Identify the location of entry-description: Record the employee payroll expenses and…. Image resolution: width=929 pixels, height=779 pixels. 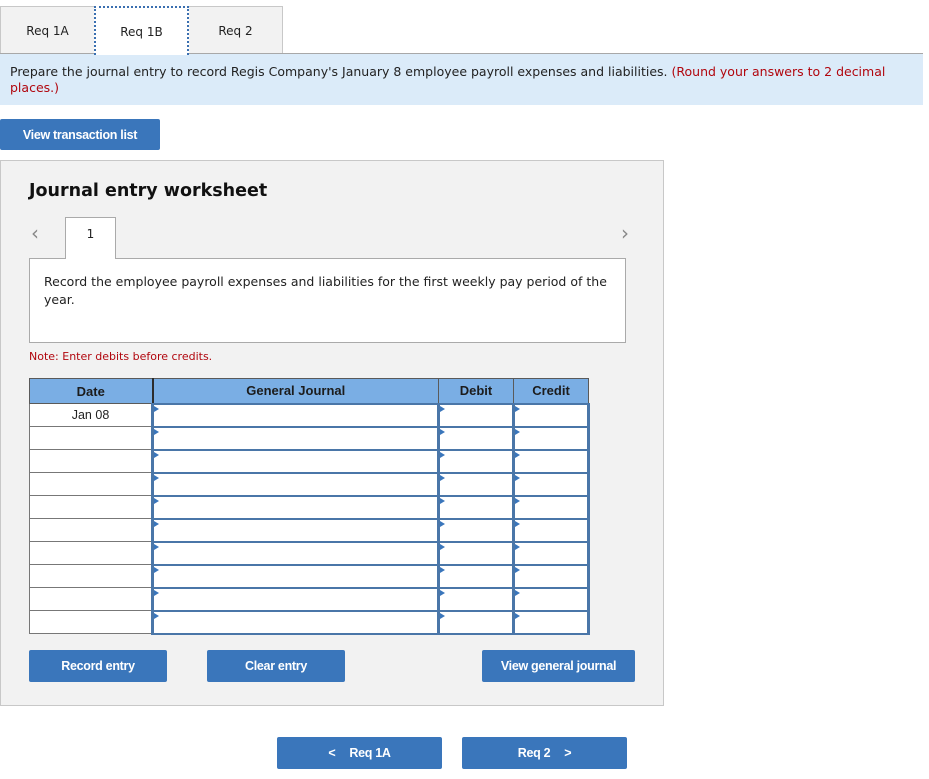
(327, 300).